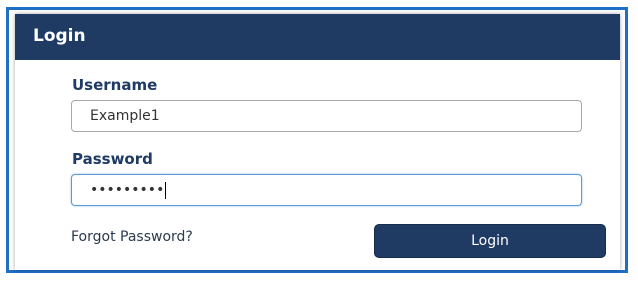 The width and height of the screenshot is (638, 284). I want to click on forgot-password-link: Forgot Password?, so click(132, 237).